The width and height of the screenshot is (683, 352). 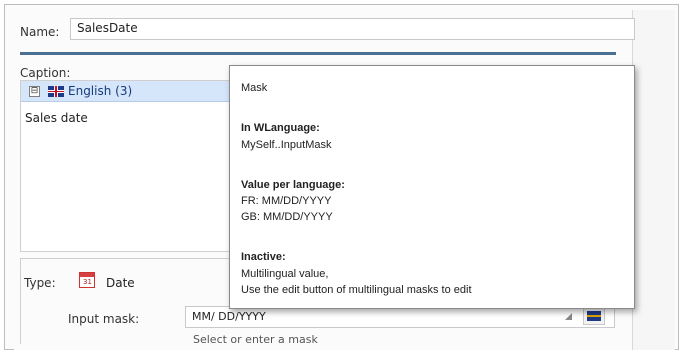 What do you see at coordinates (120, 283) in the screenshot?
I see `type-value: Date` at bounding box center [120, 283].